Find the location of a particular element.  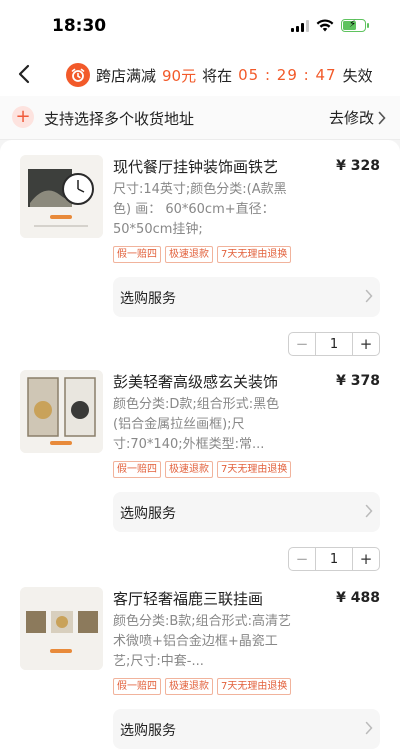

promo-banner: 跨店满减 90元 将在 05 : 29 : 47 失效 is located at coordinates (219, 75).